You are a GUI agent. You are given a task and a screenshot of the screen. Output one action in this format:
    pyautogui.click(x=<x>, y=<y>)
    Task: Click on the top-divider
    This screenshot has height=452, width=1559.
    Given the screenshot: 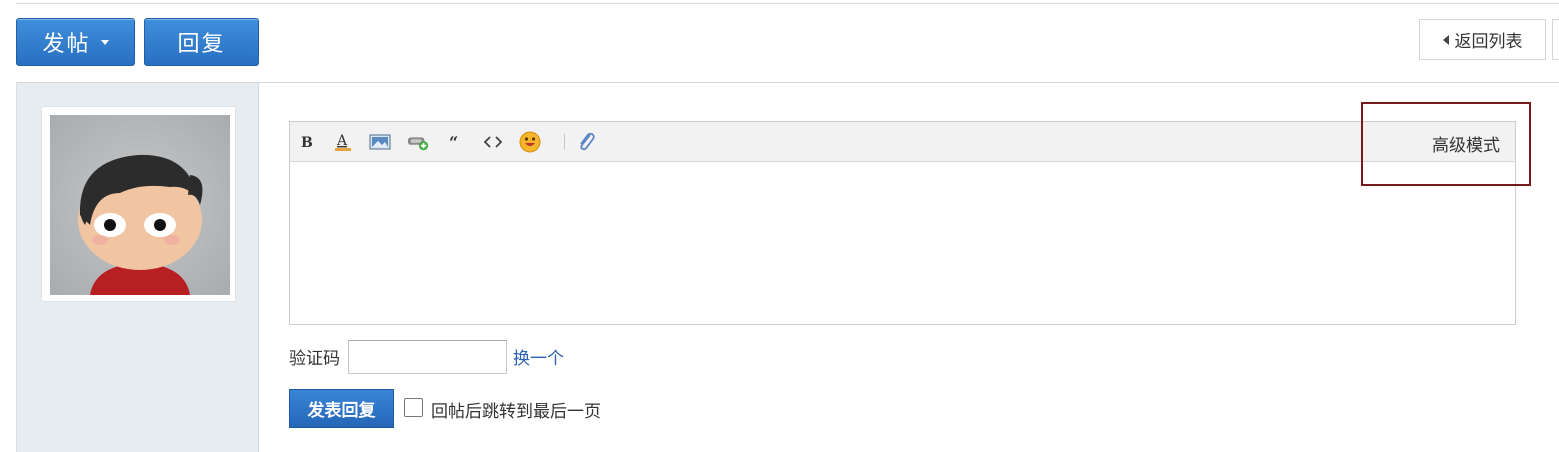 What is the action you would take?
    pyautogui.click(x=787, y=3)
    